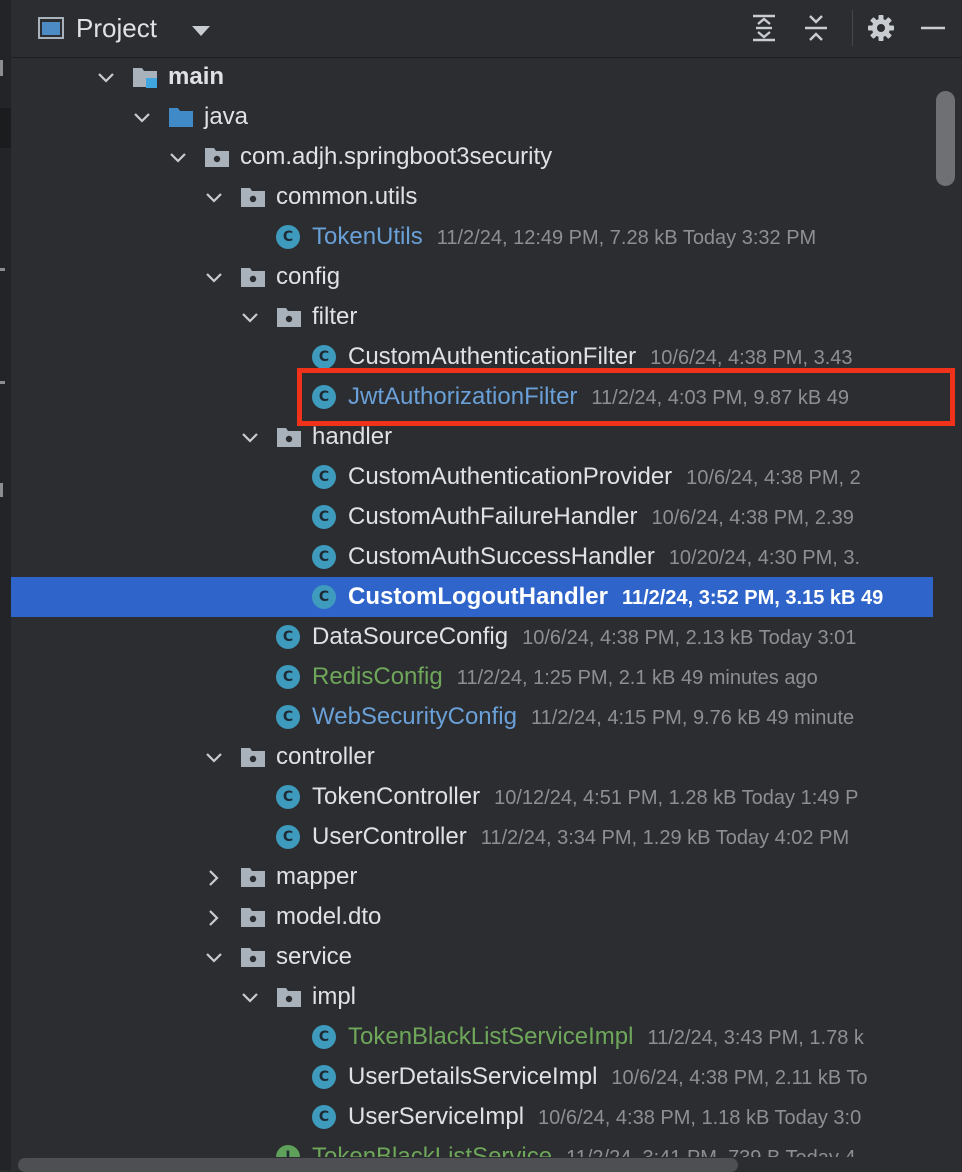 The height and width of the screenshot is (1172, 962). I want to click on tree-item-name: UserServiceImpl, so click(436, 1116).